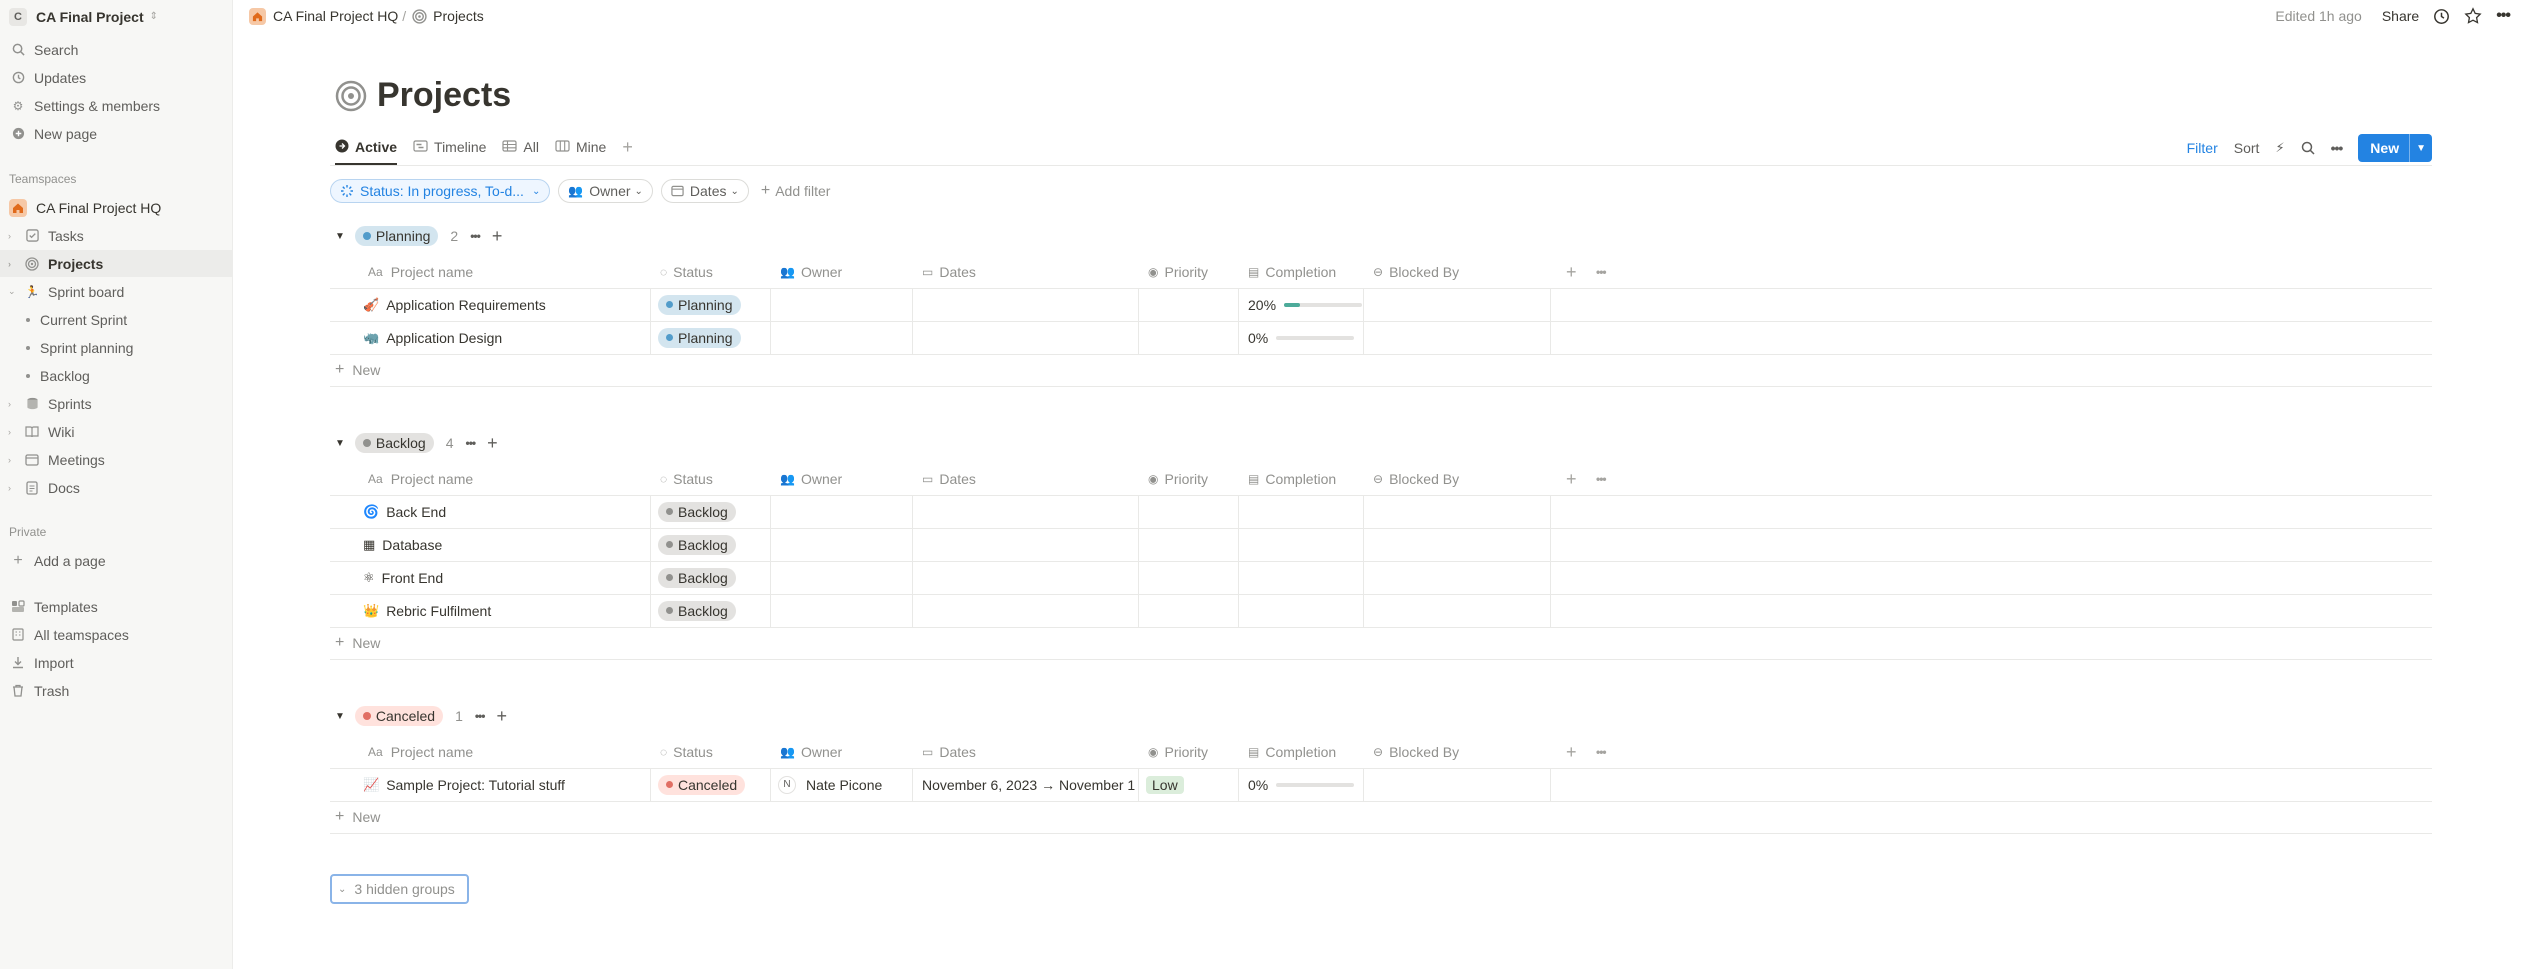 The width and height of the screenshot is (2522, 969). Describe the element at coordinates (1292, 752) in the screenshot. I see `column-header-completion: ▤ Completion` at that location.